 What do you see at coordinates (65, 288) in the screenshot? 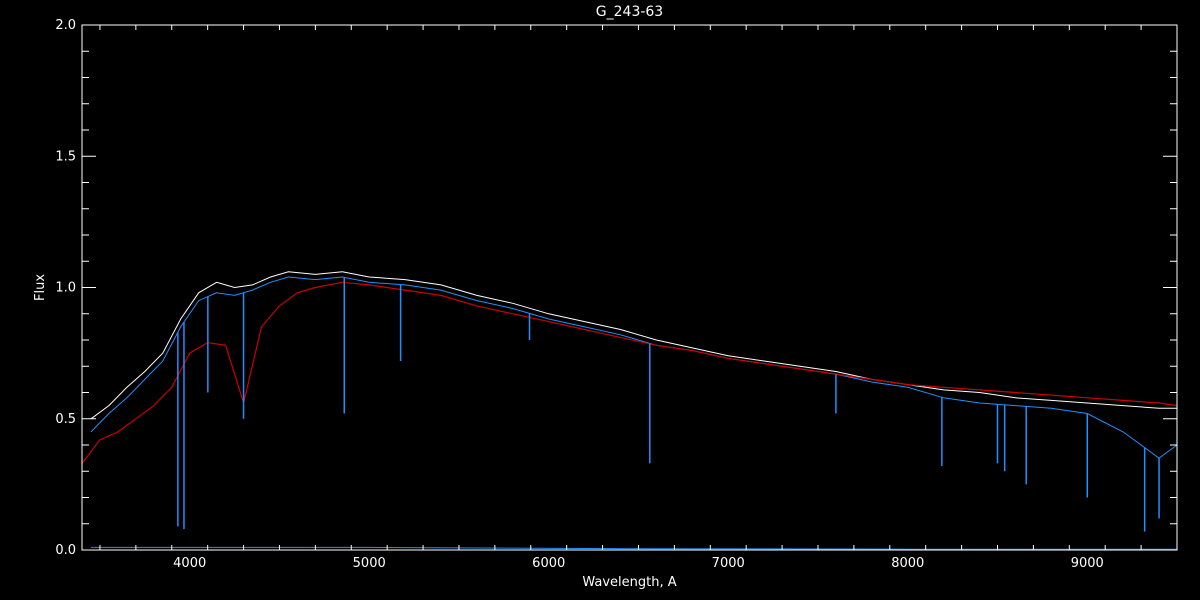
I see `y-tick-label: 1.0` at bounding box center [65, 288].